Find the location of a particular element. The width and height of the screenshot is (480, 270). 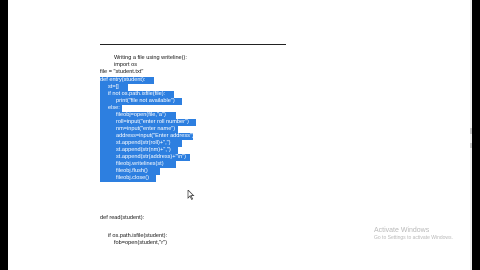

code-line: def read(student): is located at coordinates (122, 218).